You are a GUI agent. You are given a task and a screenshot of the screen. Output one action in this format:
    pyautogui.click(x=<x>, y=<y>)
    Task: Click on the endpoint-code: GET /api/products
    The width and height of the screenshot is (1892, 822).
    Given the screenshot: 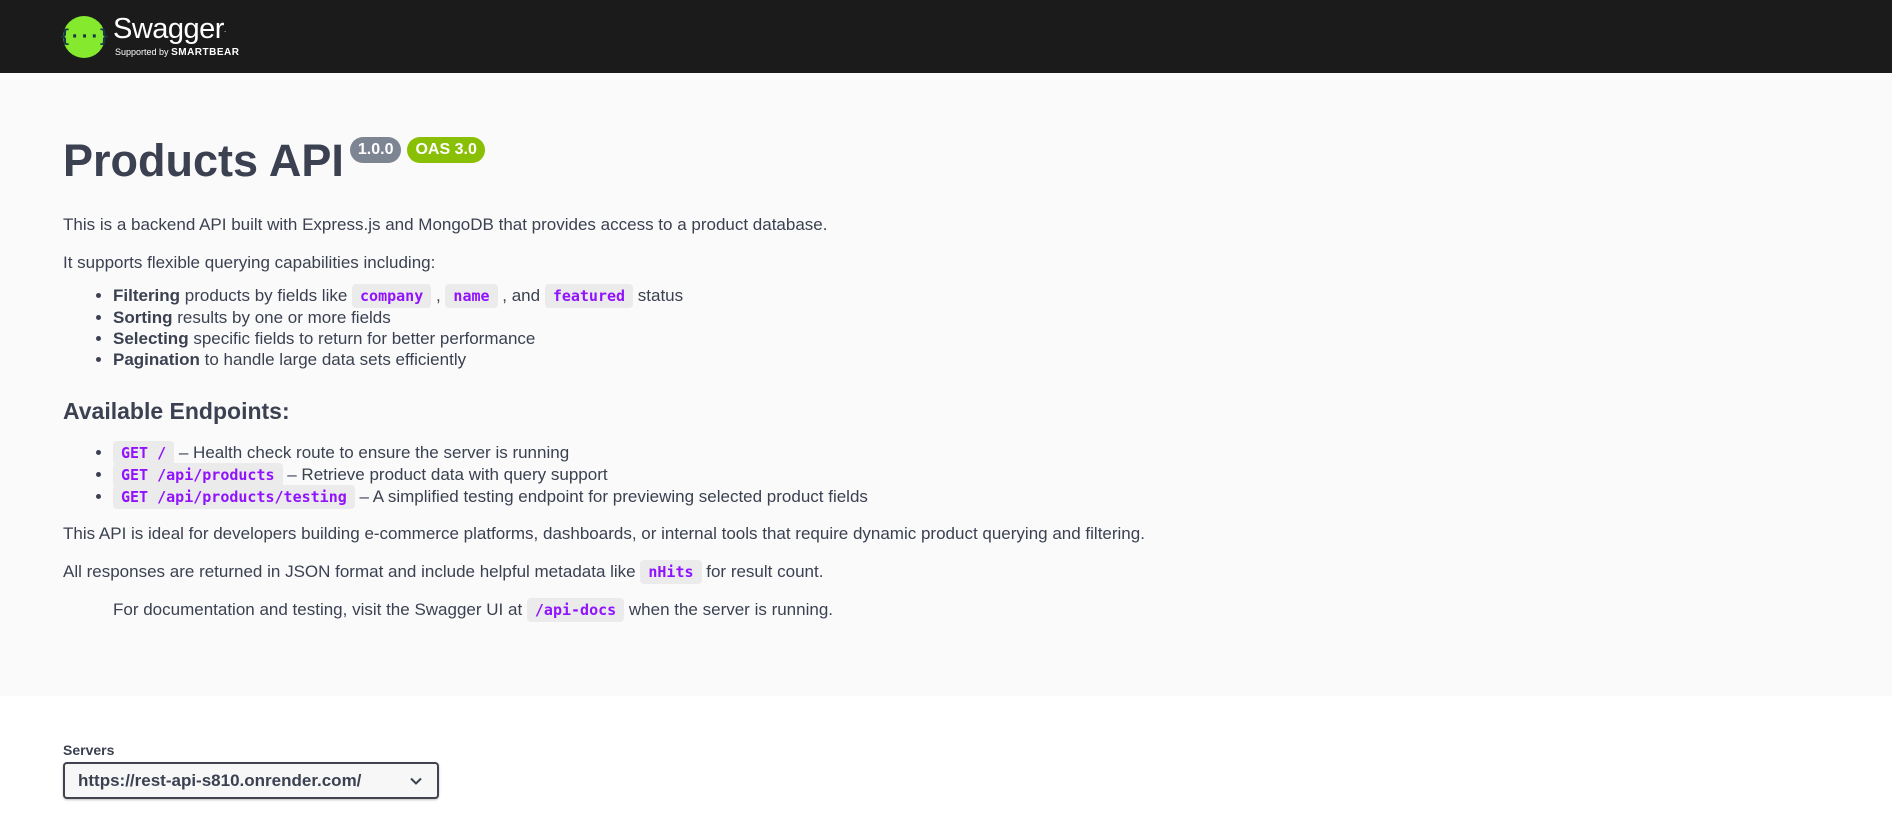 What is the action you would take?
    pyautogui.click(x=198, y=475)
    